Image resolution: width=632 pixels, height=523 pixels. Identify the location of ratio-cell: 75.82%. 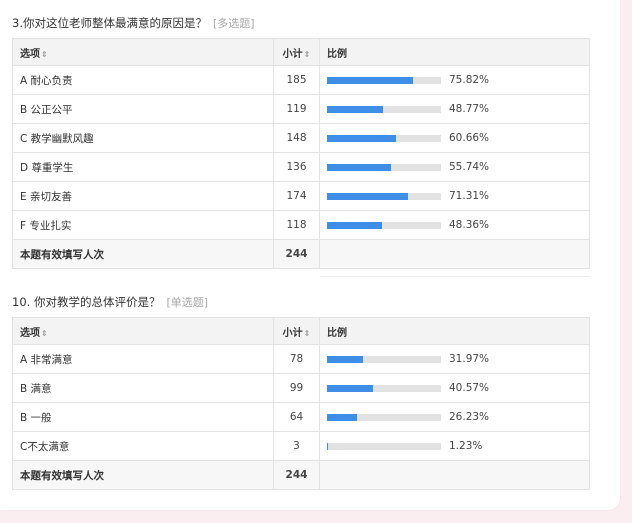
(454, 80).